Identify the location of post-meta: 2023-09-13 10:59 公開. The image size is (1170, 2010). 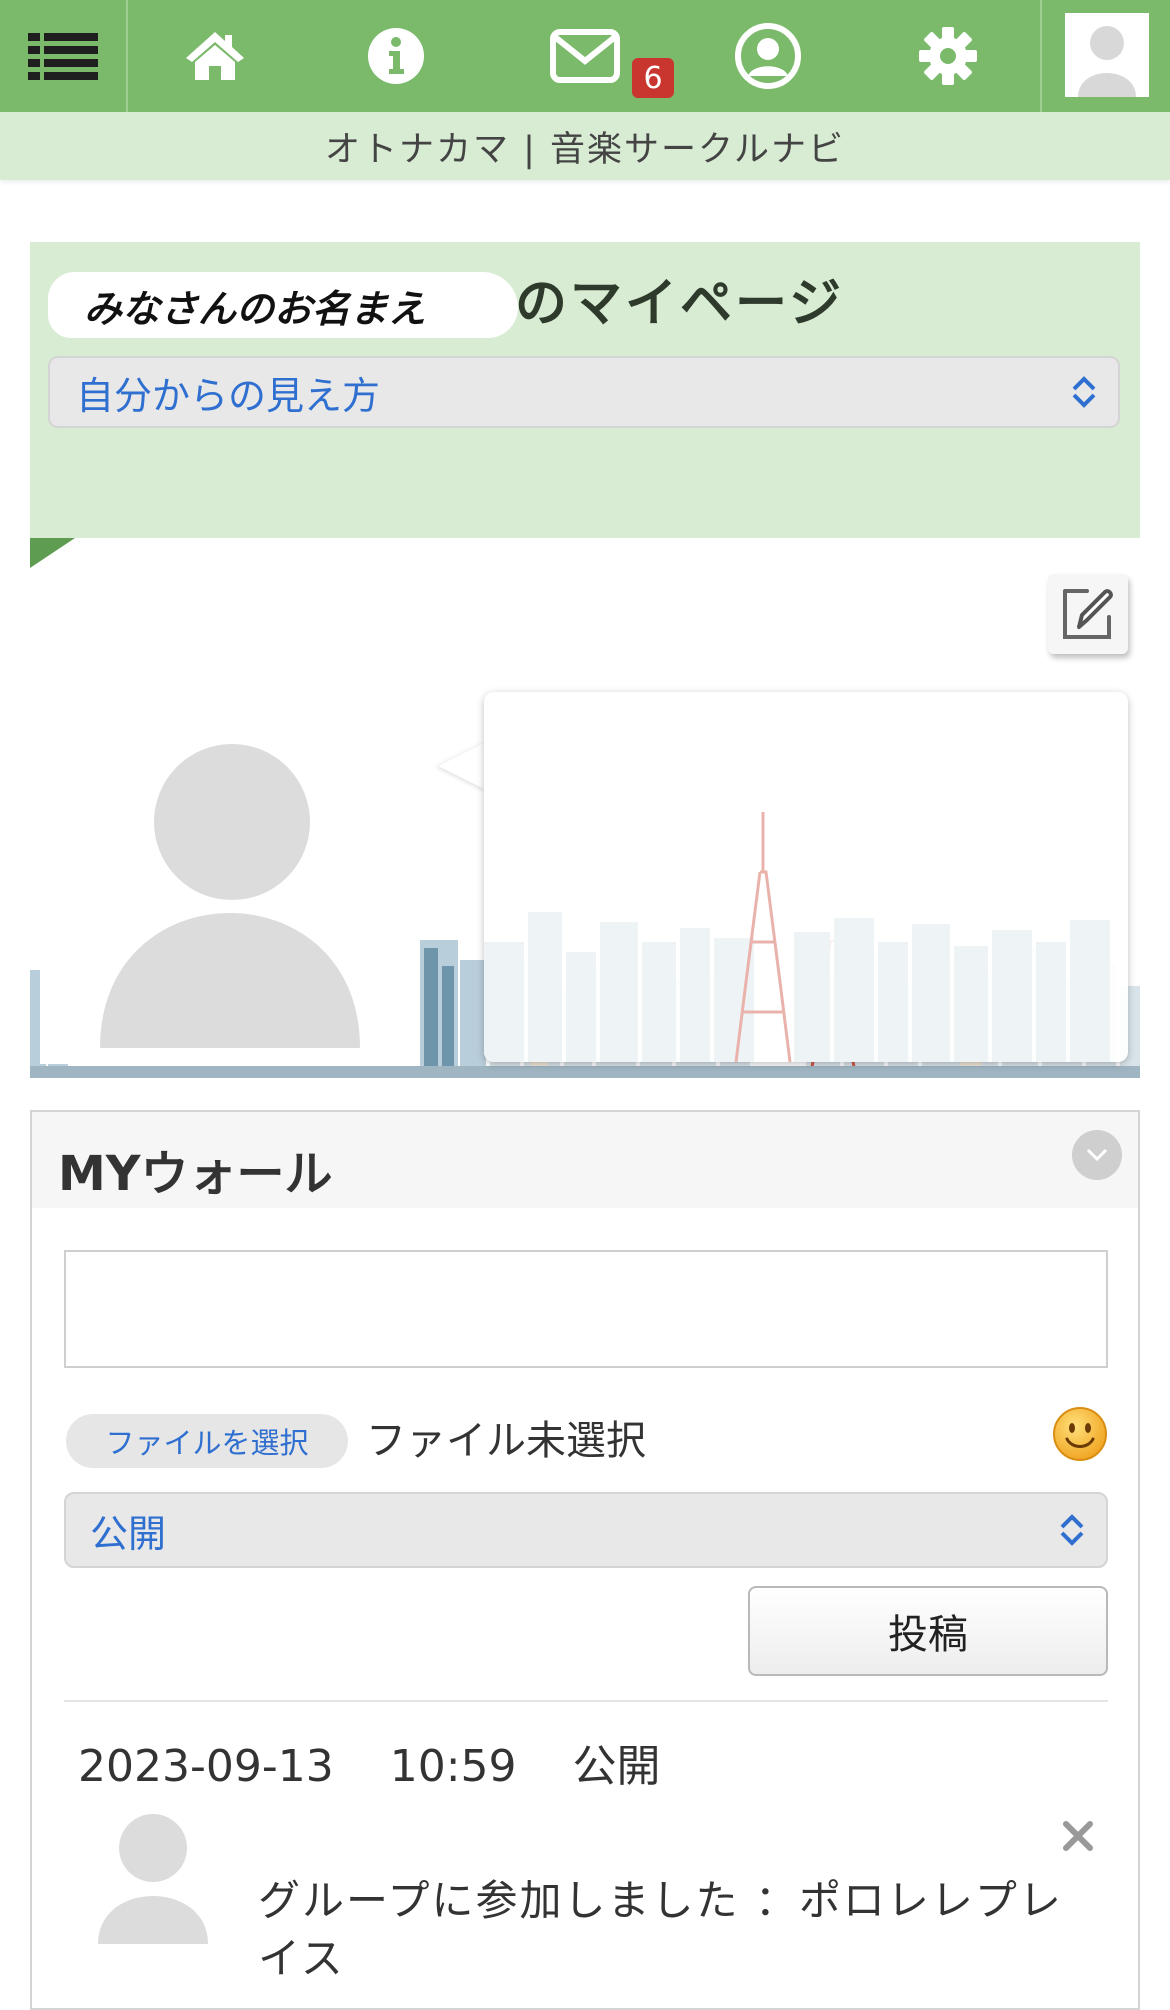
(397, 1762).